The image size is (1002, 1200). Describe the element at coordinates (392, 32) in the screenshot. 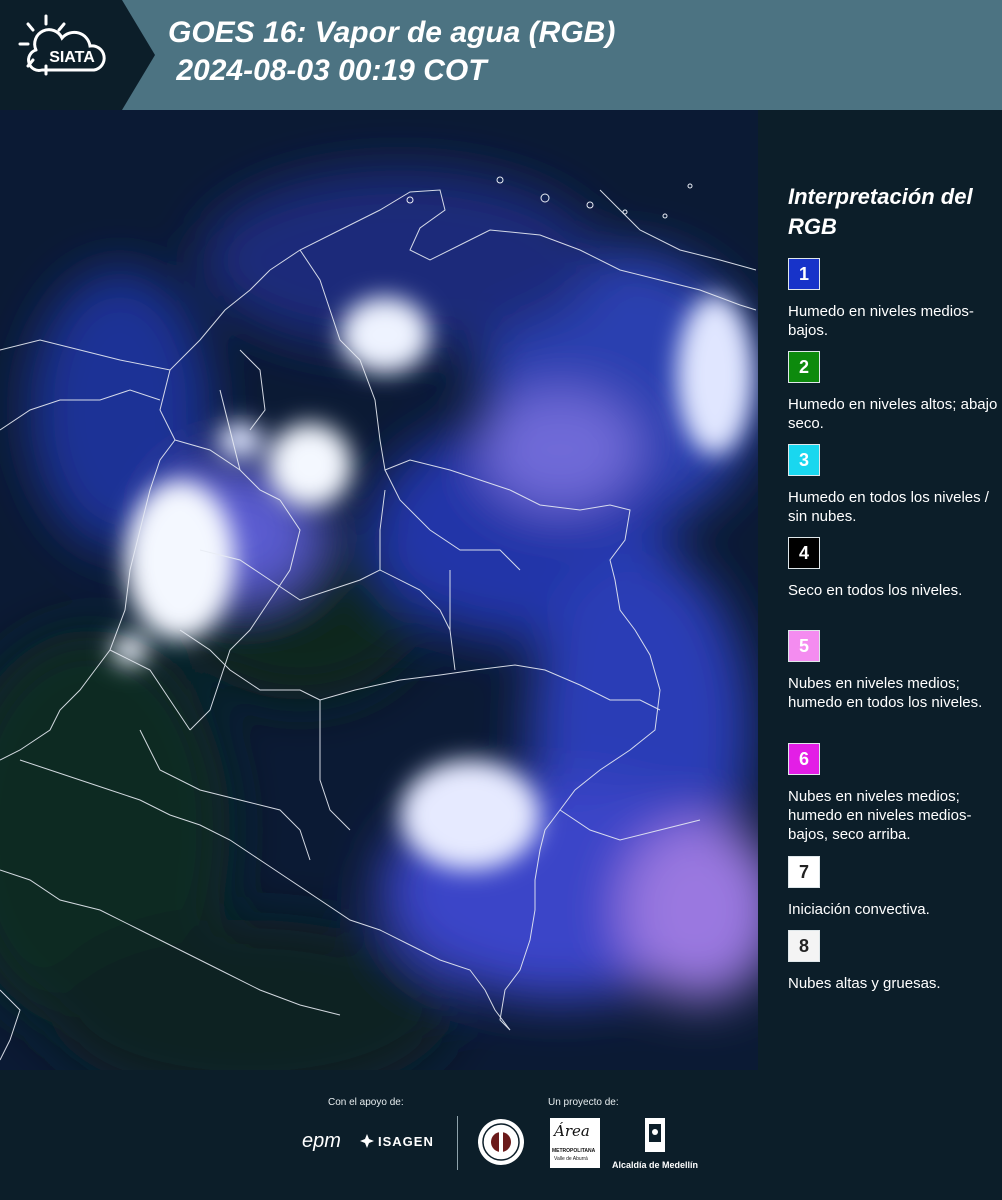

I see `title-line-1: GOES 16: Vapor de agua (RGB)` at that location.